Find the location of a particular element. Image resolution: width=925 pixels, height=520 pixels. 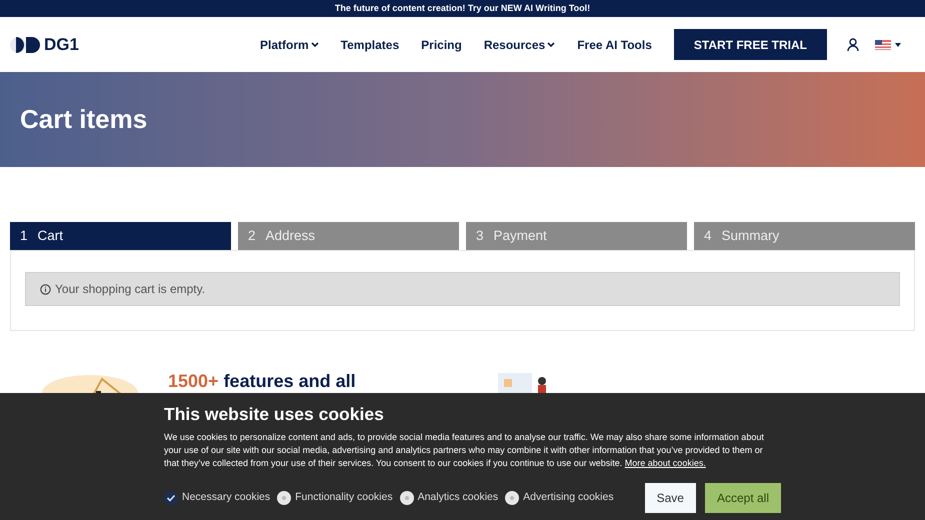

cookie-option-label: Necessary cookies is located at coordinates (226, 498).